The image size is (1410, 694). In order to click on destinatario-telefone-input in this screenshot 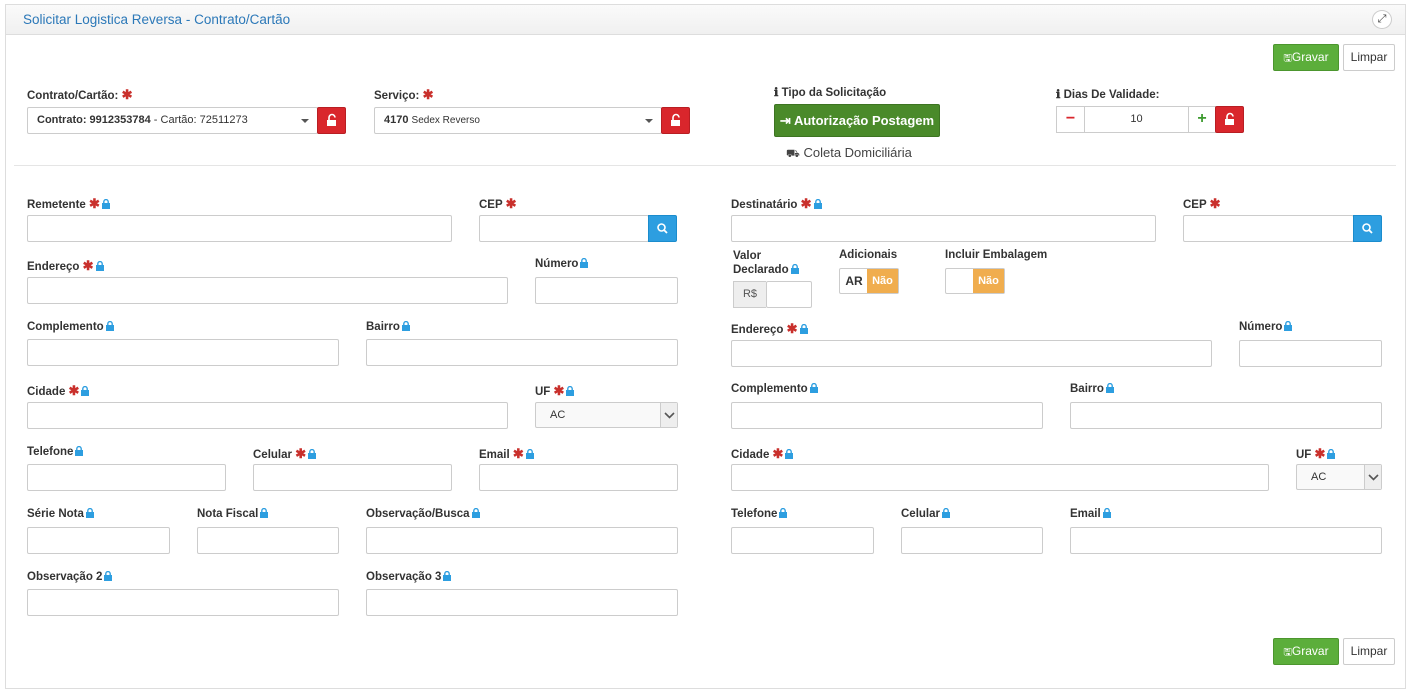, I will do `click(802, 540)`.